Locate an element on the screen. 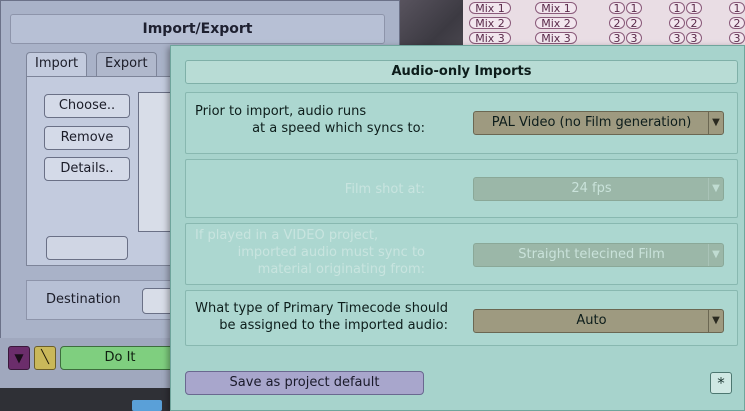  video-sync-select: Straight telecined Film ▼ is located at coordinates (598, 255).